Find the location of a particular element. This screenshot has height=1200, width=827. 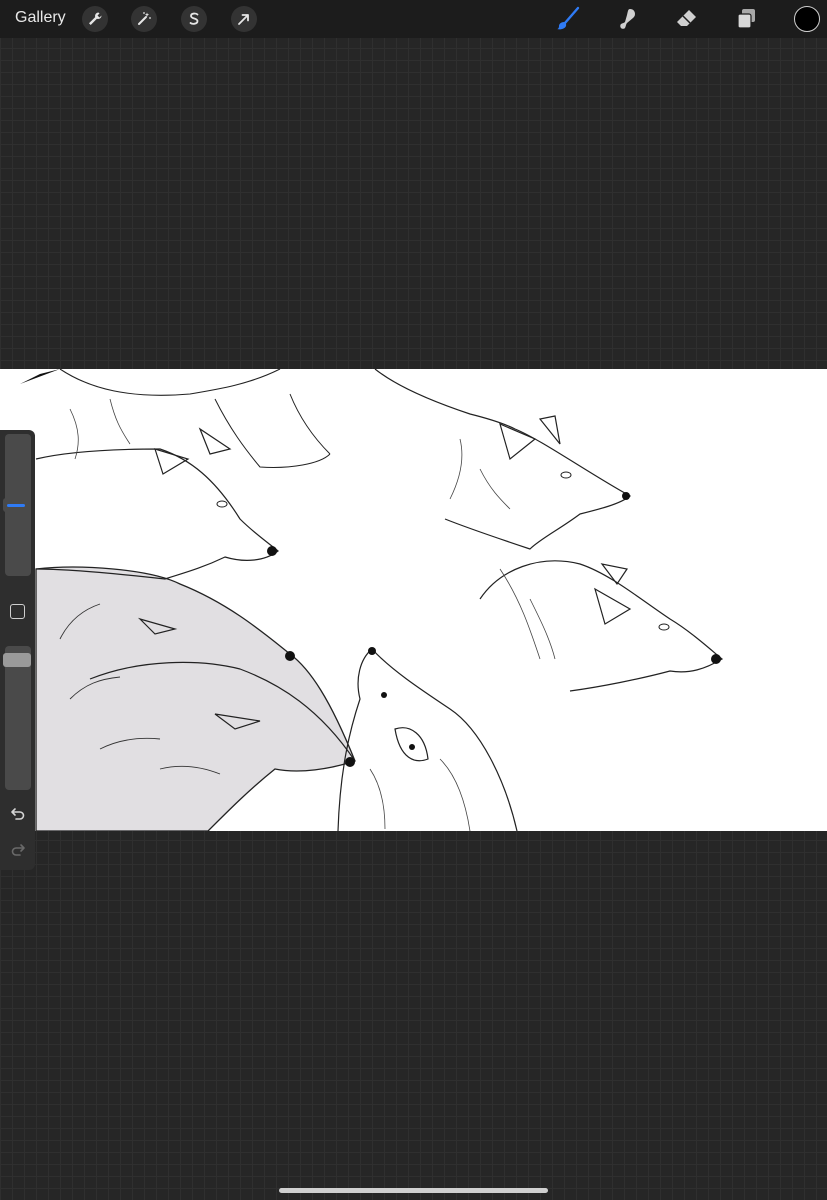

redo-button is located at coordinates (18, 850).